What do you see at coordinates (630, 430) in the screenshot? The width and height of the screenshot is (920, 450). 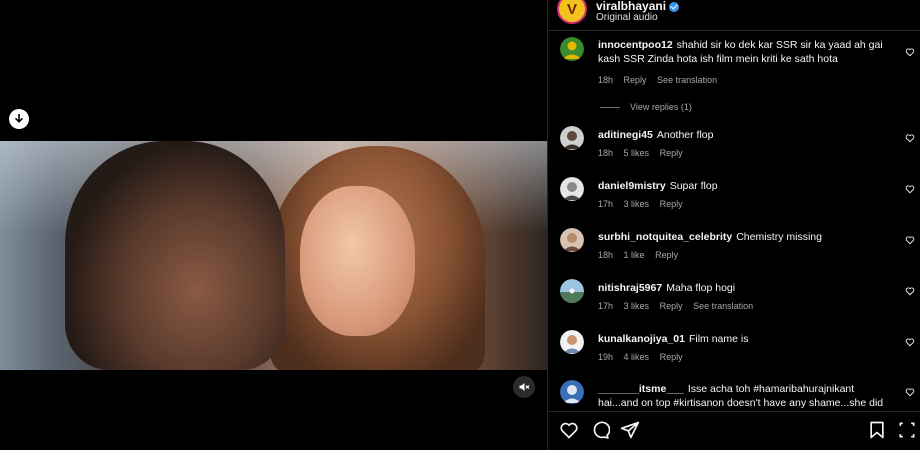 I see `share-icon` at bounding box center [630, 430].